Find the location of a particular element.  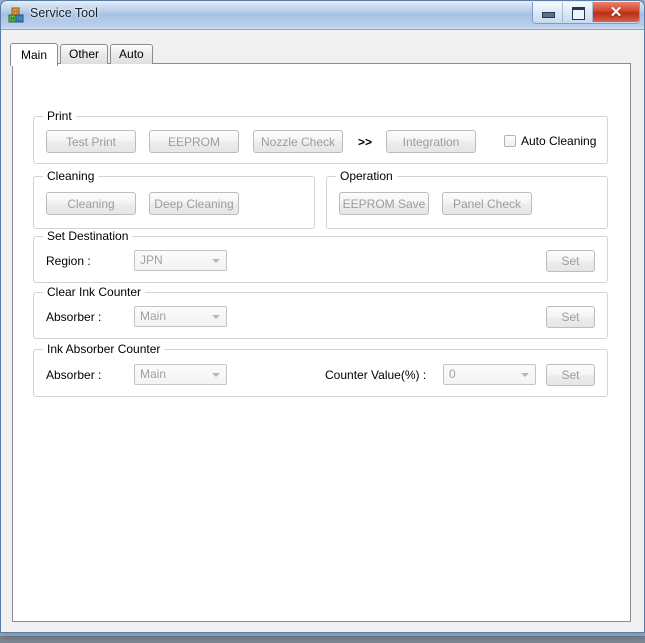

counter-value-combo: 0 is located at coordinates (489, 374).